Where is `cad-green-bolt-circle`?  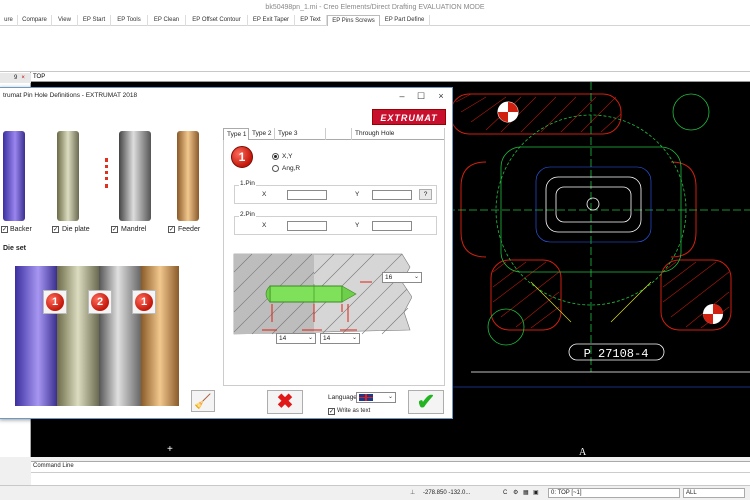
cad-green-bolt-circle is located at coordinates (506, 327).